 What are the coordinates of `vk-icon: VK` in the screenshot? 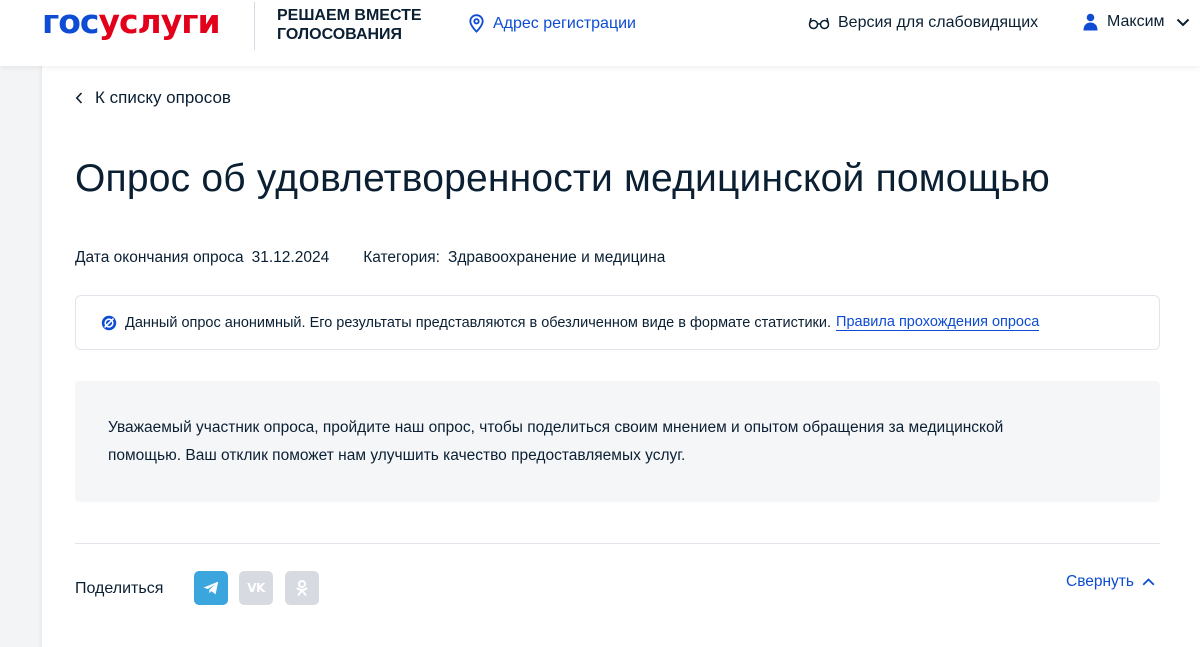 It's located at (256, 588).